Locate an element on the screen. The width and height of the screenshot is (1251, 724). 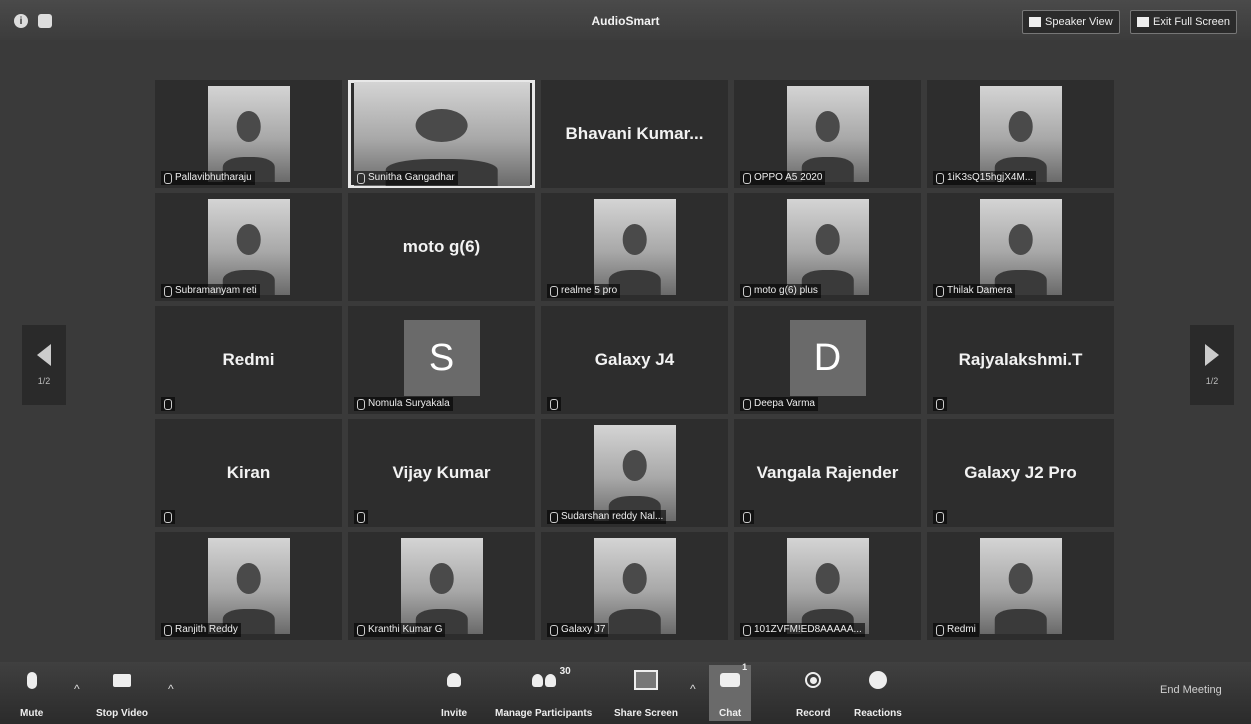
participant-tile: Sunitha Gangadhar is located at coordinates (441, 134).